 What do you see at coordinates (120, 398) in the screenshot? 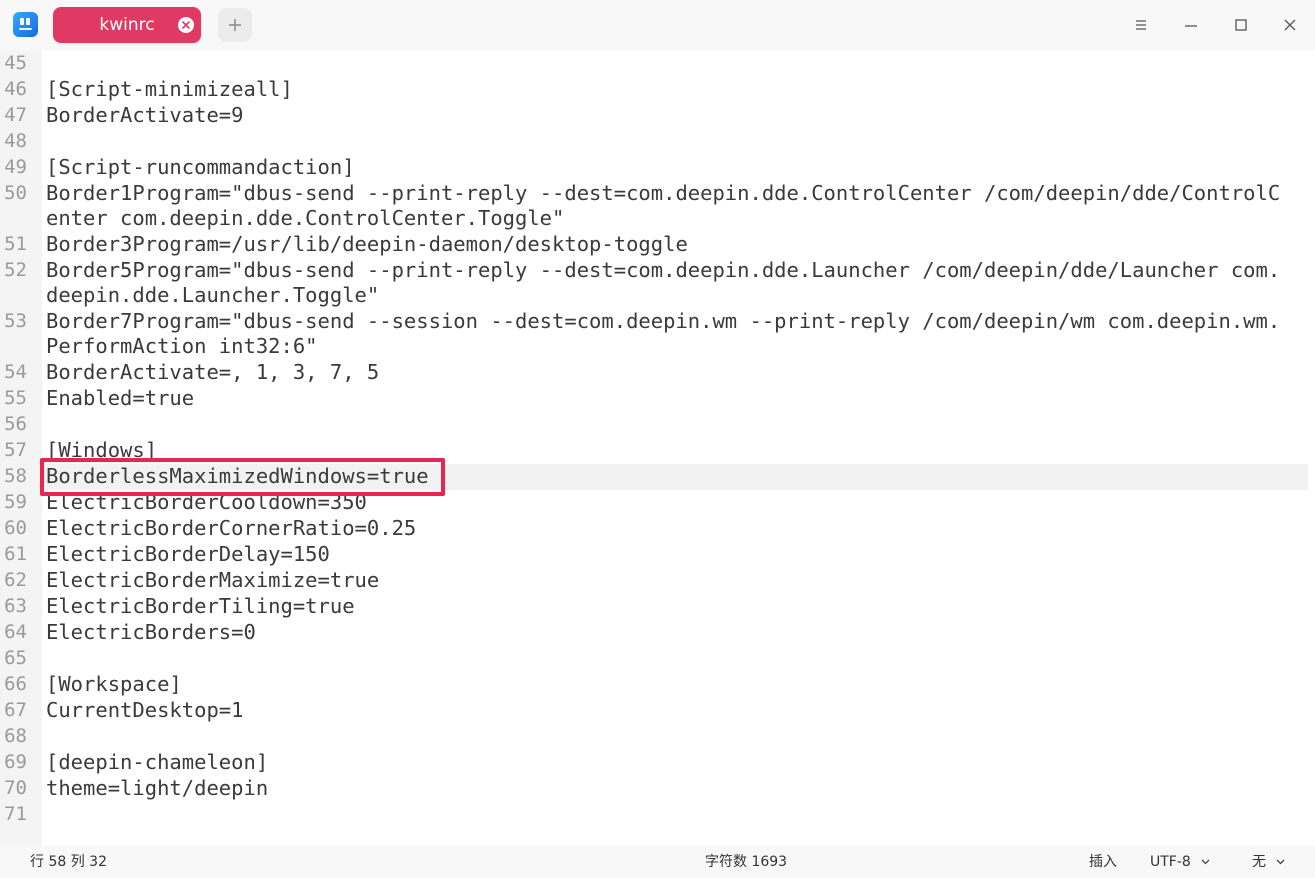
I see `code-line: Enabled=true` at bounding box center [120, 398].